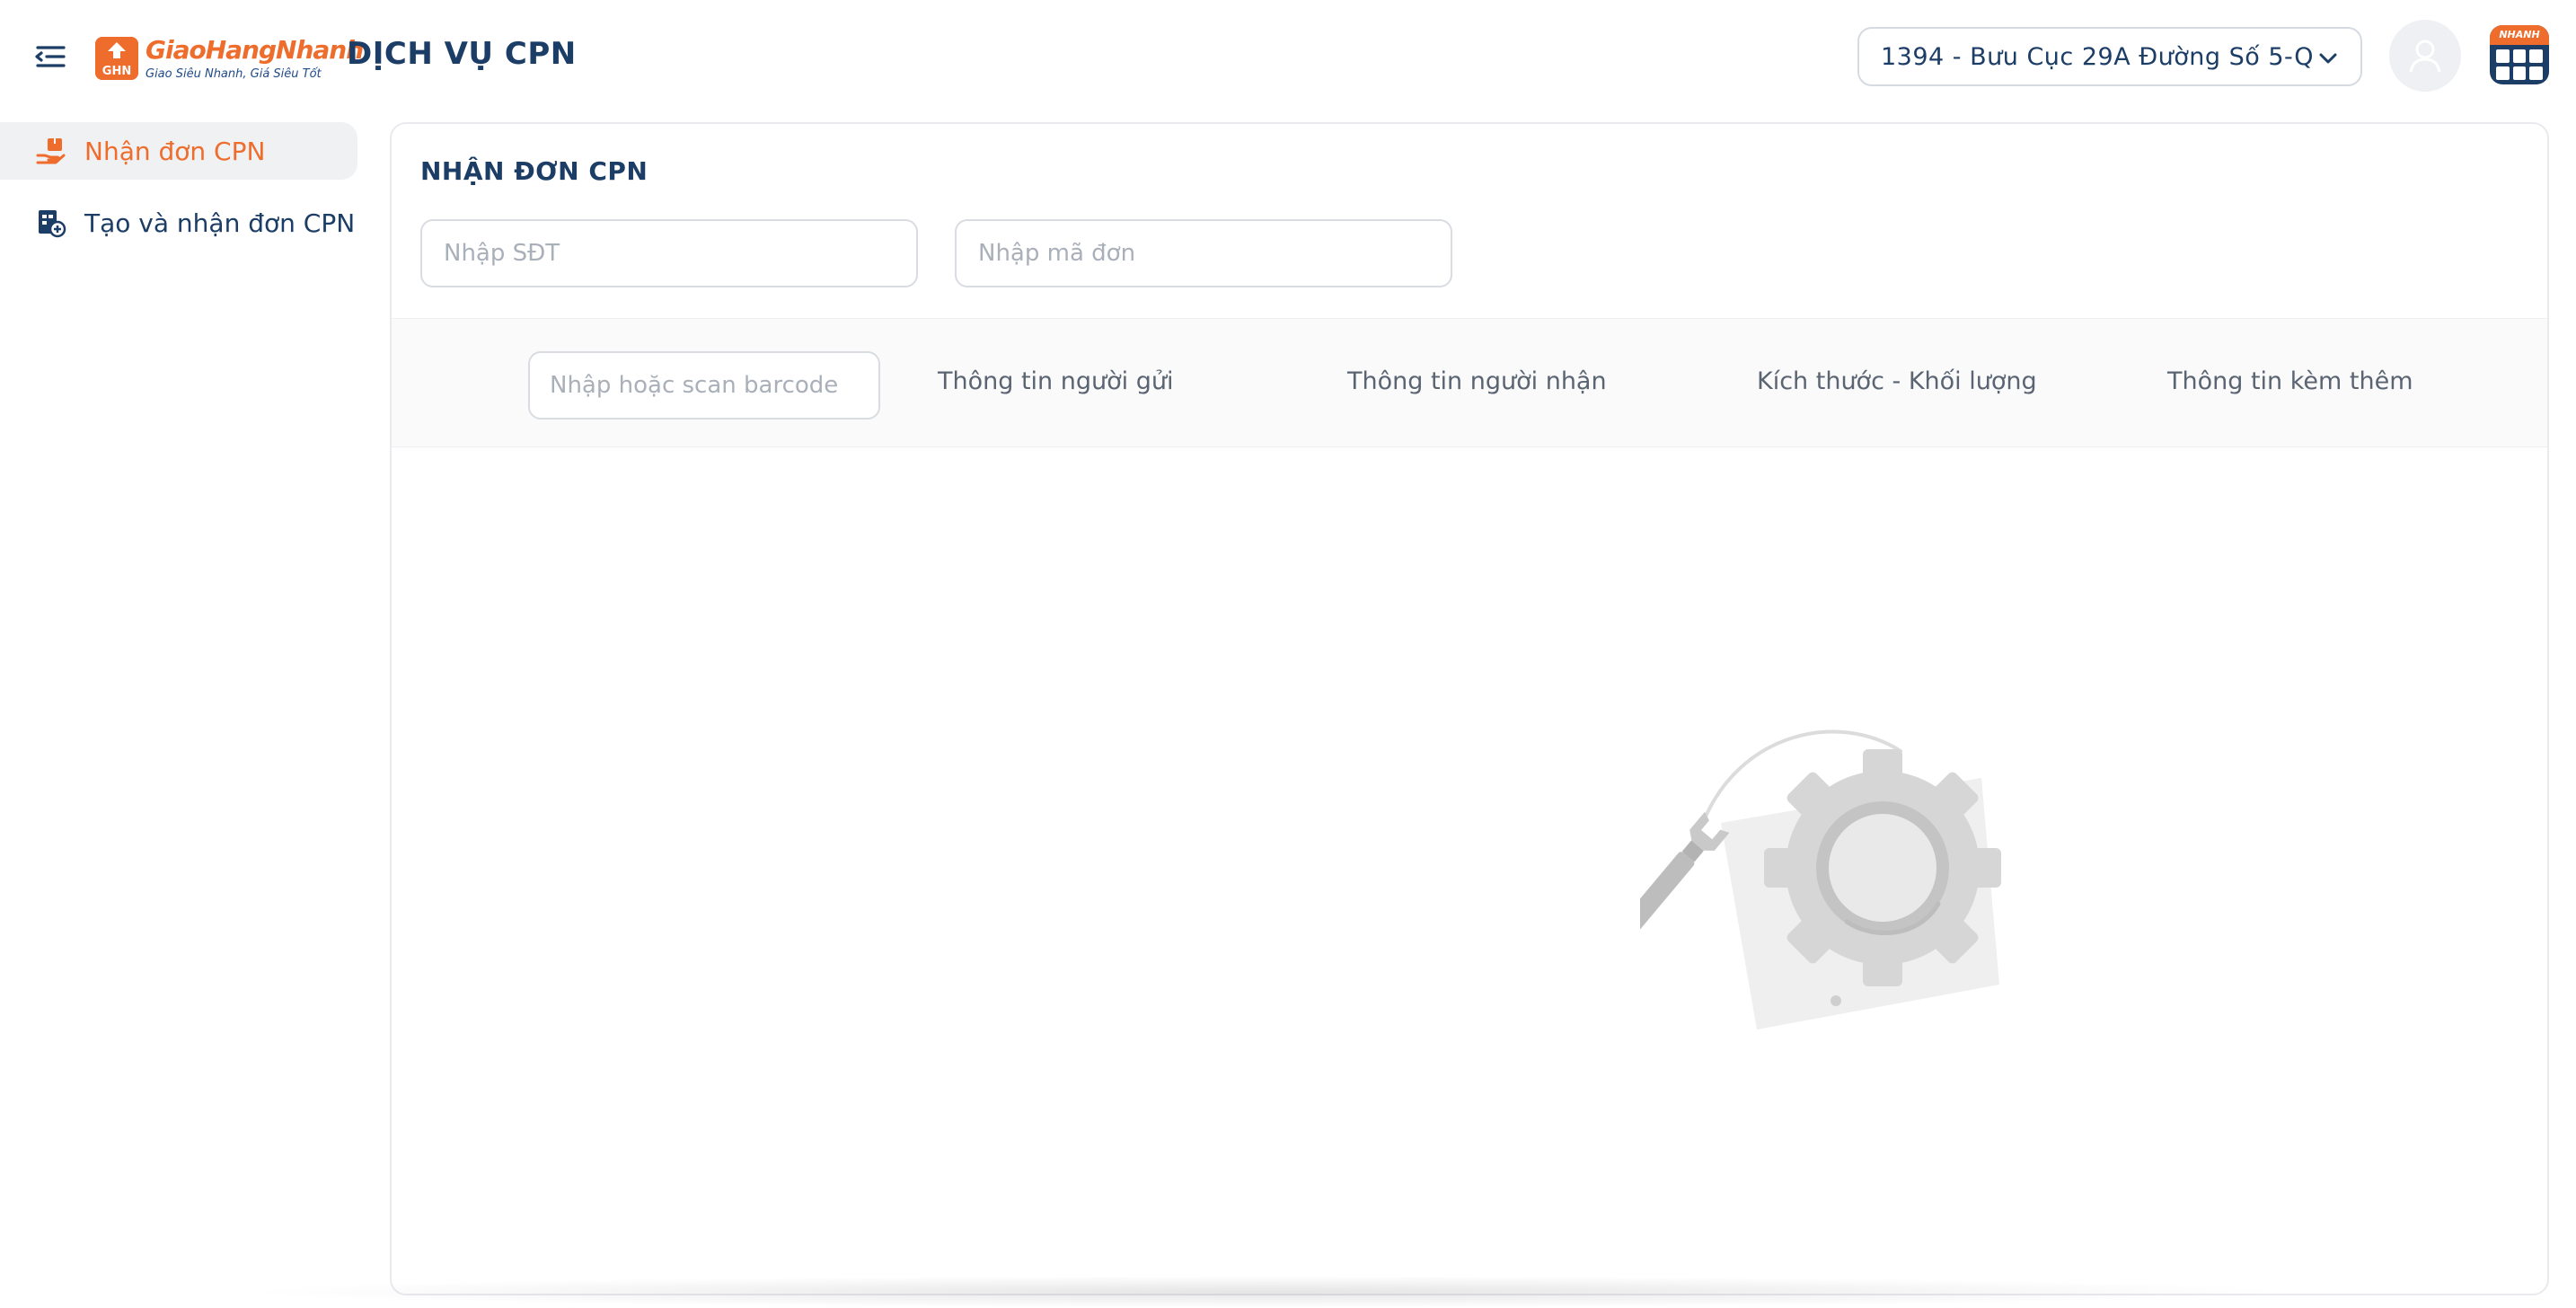 This screenshot has width=2576, height=1308. I want to click on receive-parcel-icon, so click(51, 151).